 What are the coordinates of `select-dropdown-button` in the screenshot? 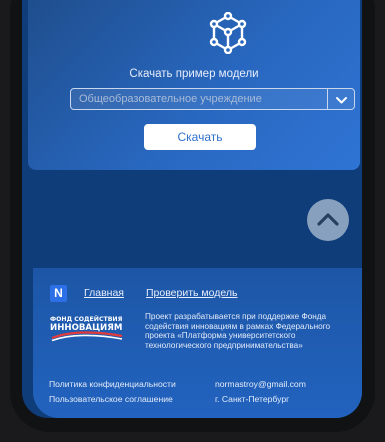 It's located at (341, 99).